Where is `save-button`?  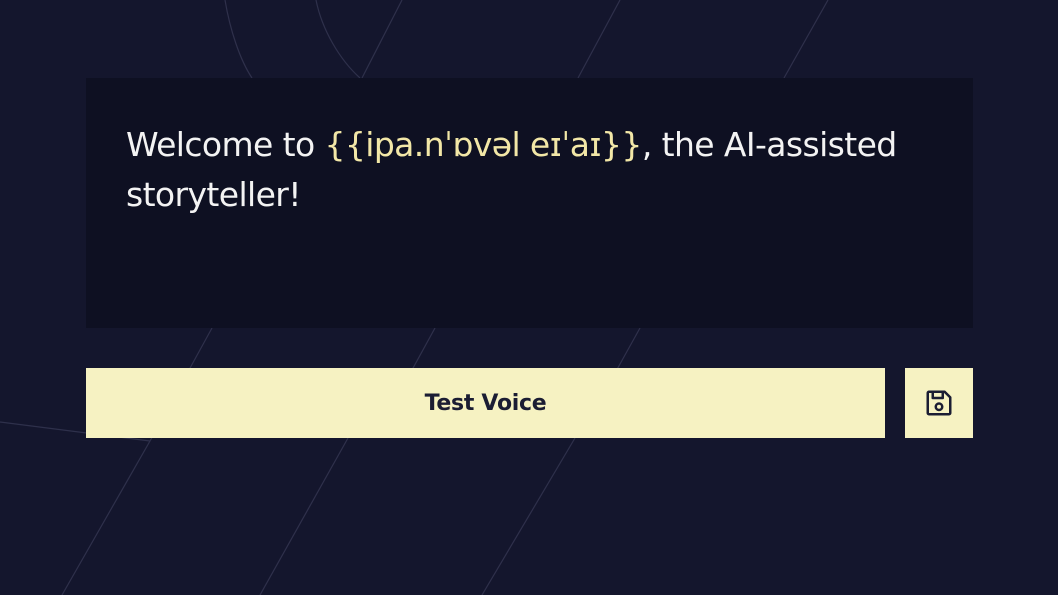 save-button is located at coordinates (939, 403).